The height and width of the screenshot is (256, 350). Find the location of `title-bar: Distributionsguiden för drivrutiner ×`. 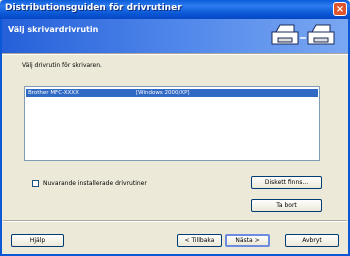

title-bar: Distributionsguiden för drivrutiner × is located at coordinates (175, 9).